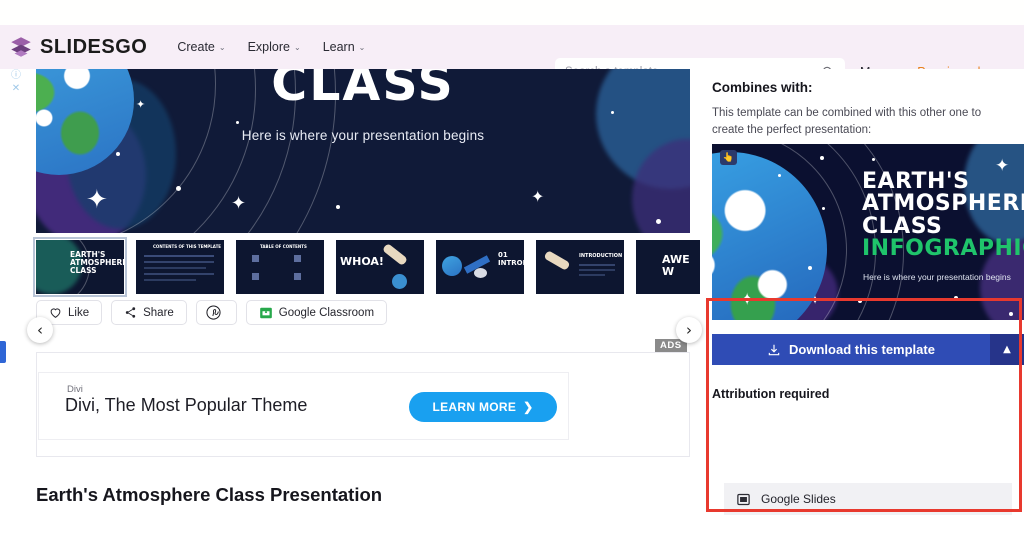 This screenshot has width=1024, height=536. What do you see at coordinates (268, 47) in the screenshot?
I see `nav-item-explore-label: Explore` at bounding box center [268, 47].